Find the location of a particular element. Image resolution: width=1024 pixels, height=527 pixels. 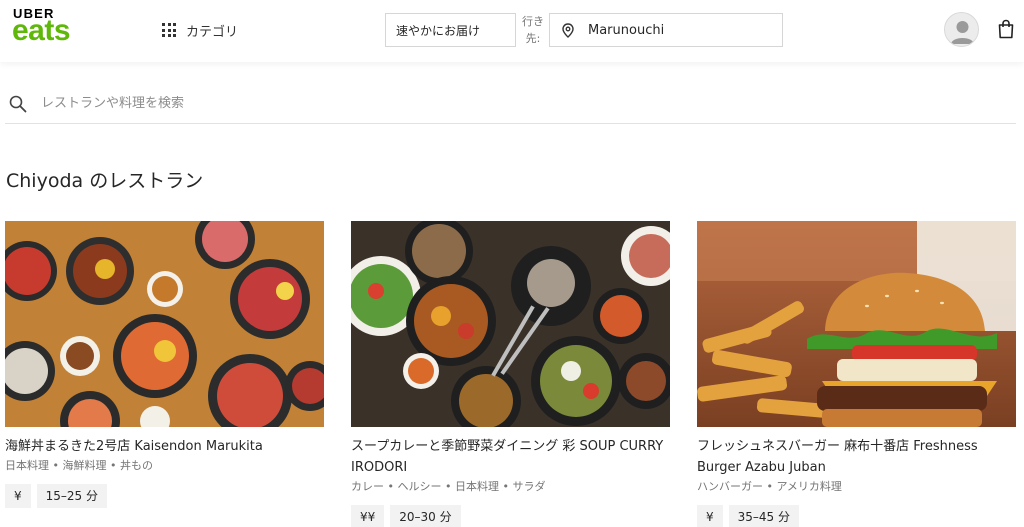

location-pin-icon is located at coordinates (568, 30).